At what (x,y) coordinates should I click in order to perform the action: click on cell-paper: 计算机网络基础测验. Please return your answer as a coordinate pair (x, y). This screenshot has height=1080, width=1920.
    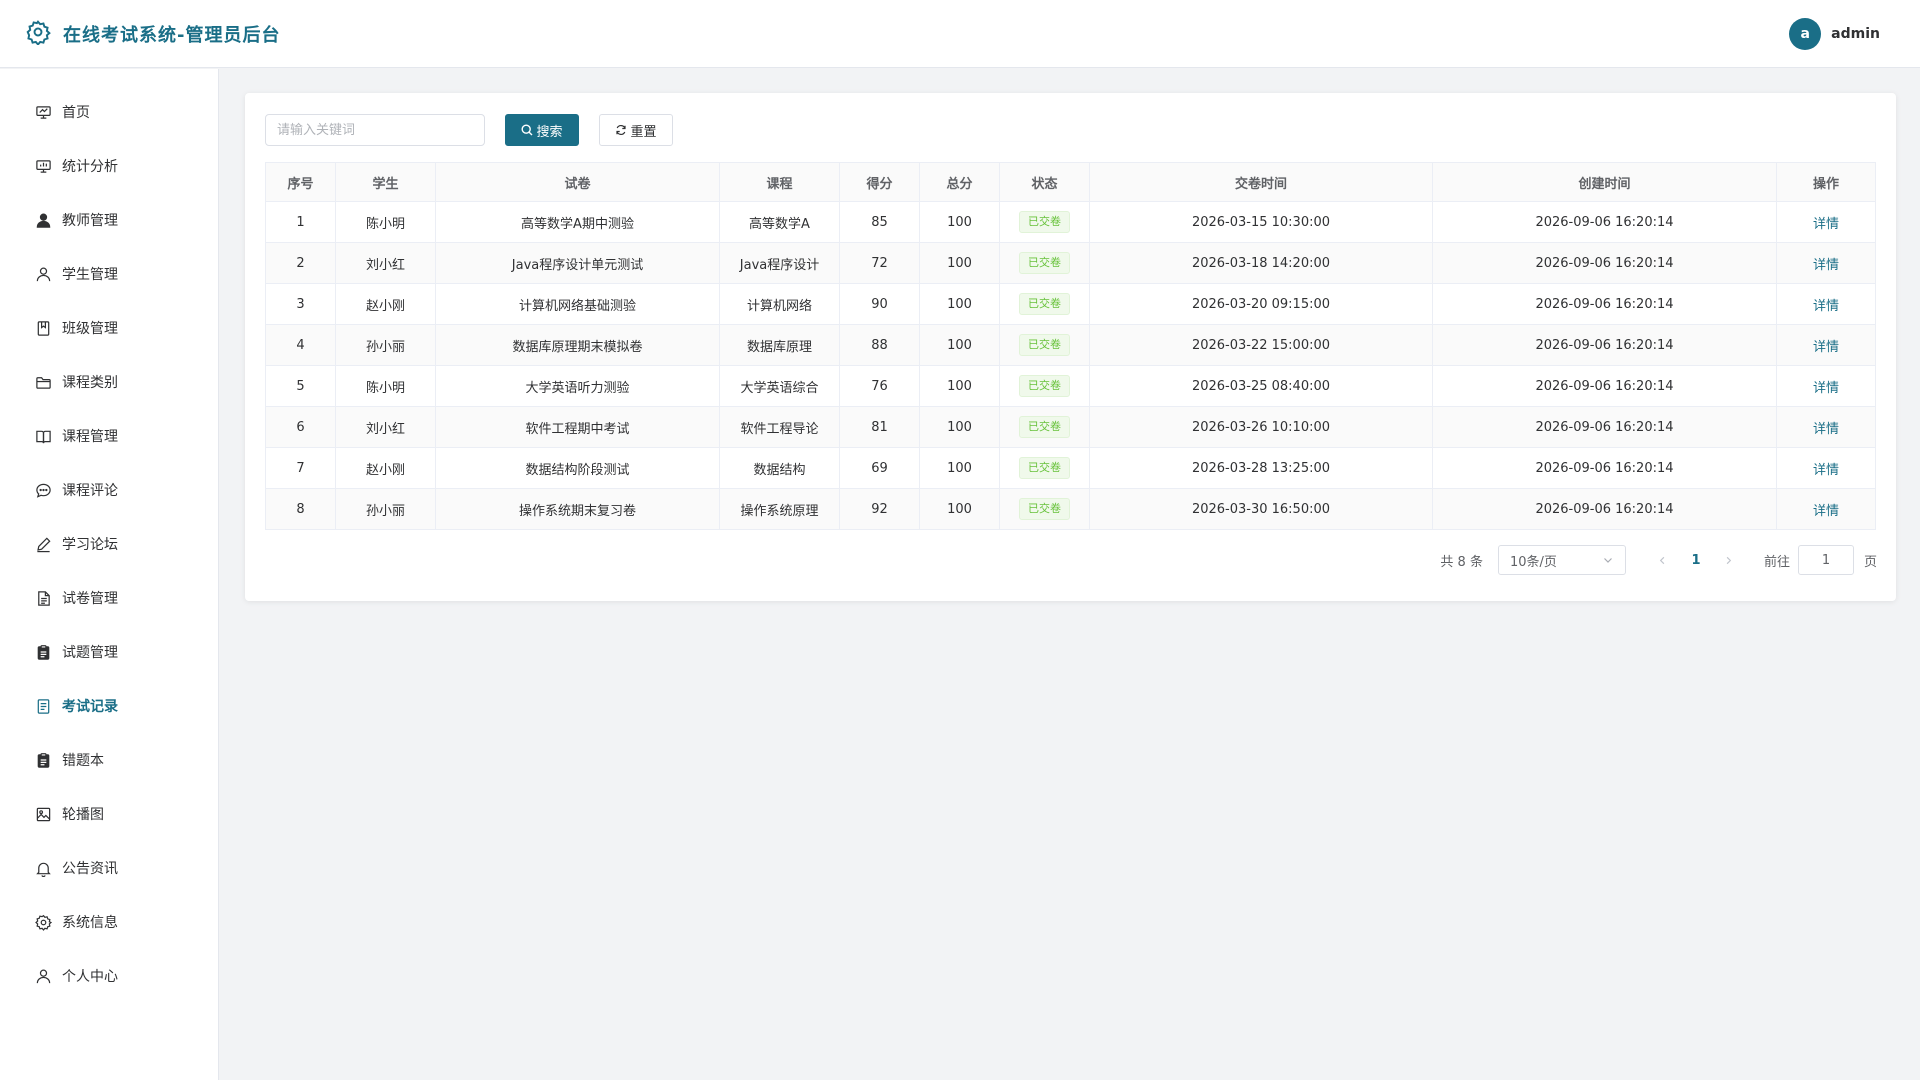
    Looking at the image, I should click on (577, 304).